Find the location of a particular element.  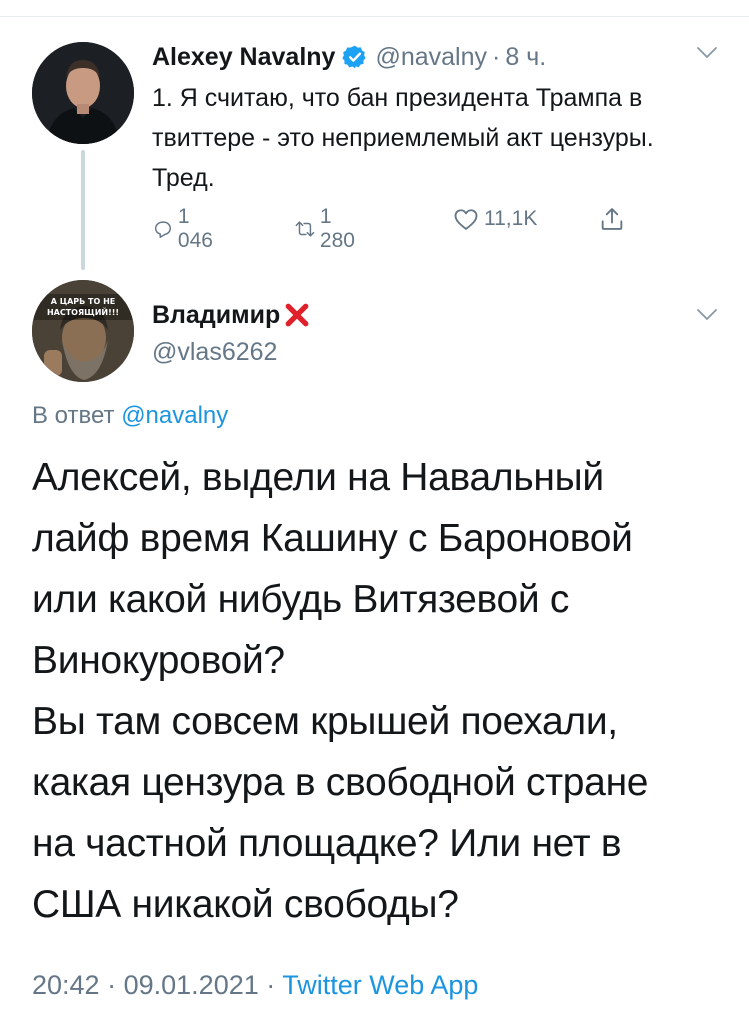

avatar-navalny is located at coordinates (83, 93).